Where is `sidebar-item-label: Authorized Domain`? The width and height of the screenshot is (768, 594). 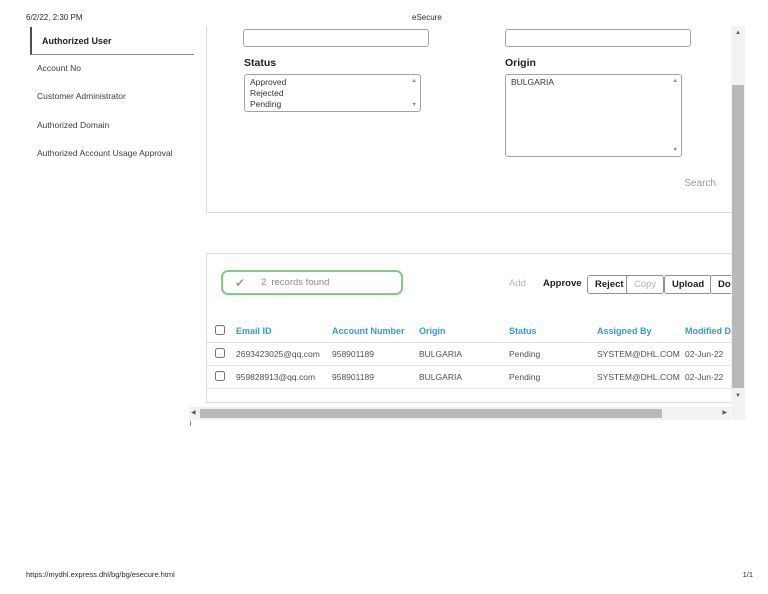
sidebar-item-label: Authorized Domain is located at coordinates (73, 125).